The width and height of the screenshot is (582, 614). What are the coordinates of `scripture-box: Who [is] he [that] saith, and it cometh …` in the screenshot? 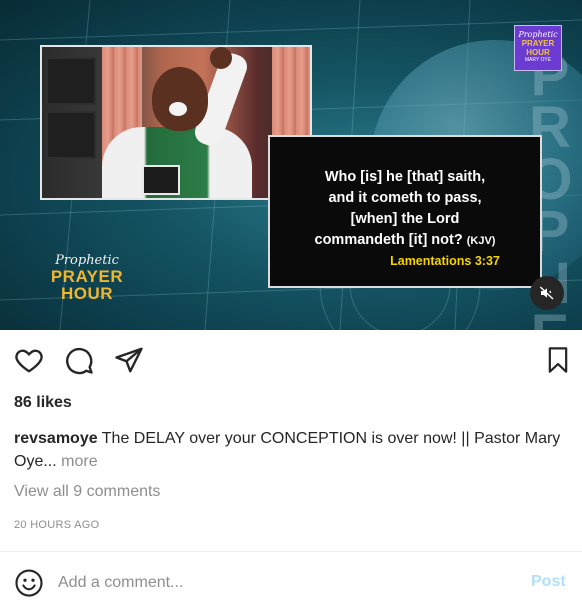 It's located at (405, 211).